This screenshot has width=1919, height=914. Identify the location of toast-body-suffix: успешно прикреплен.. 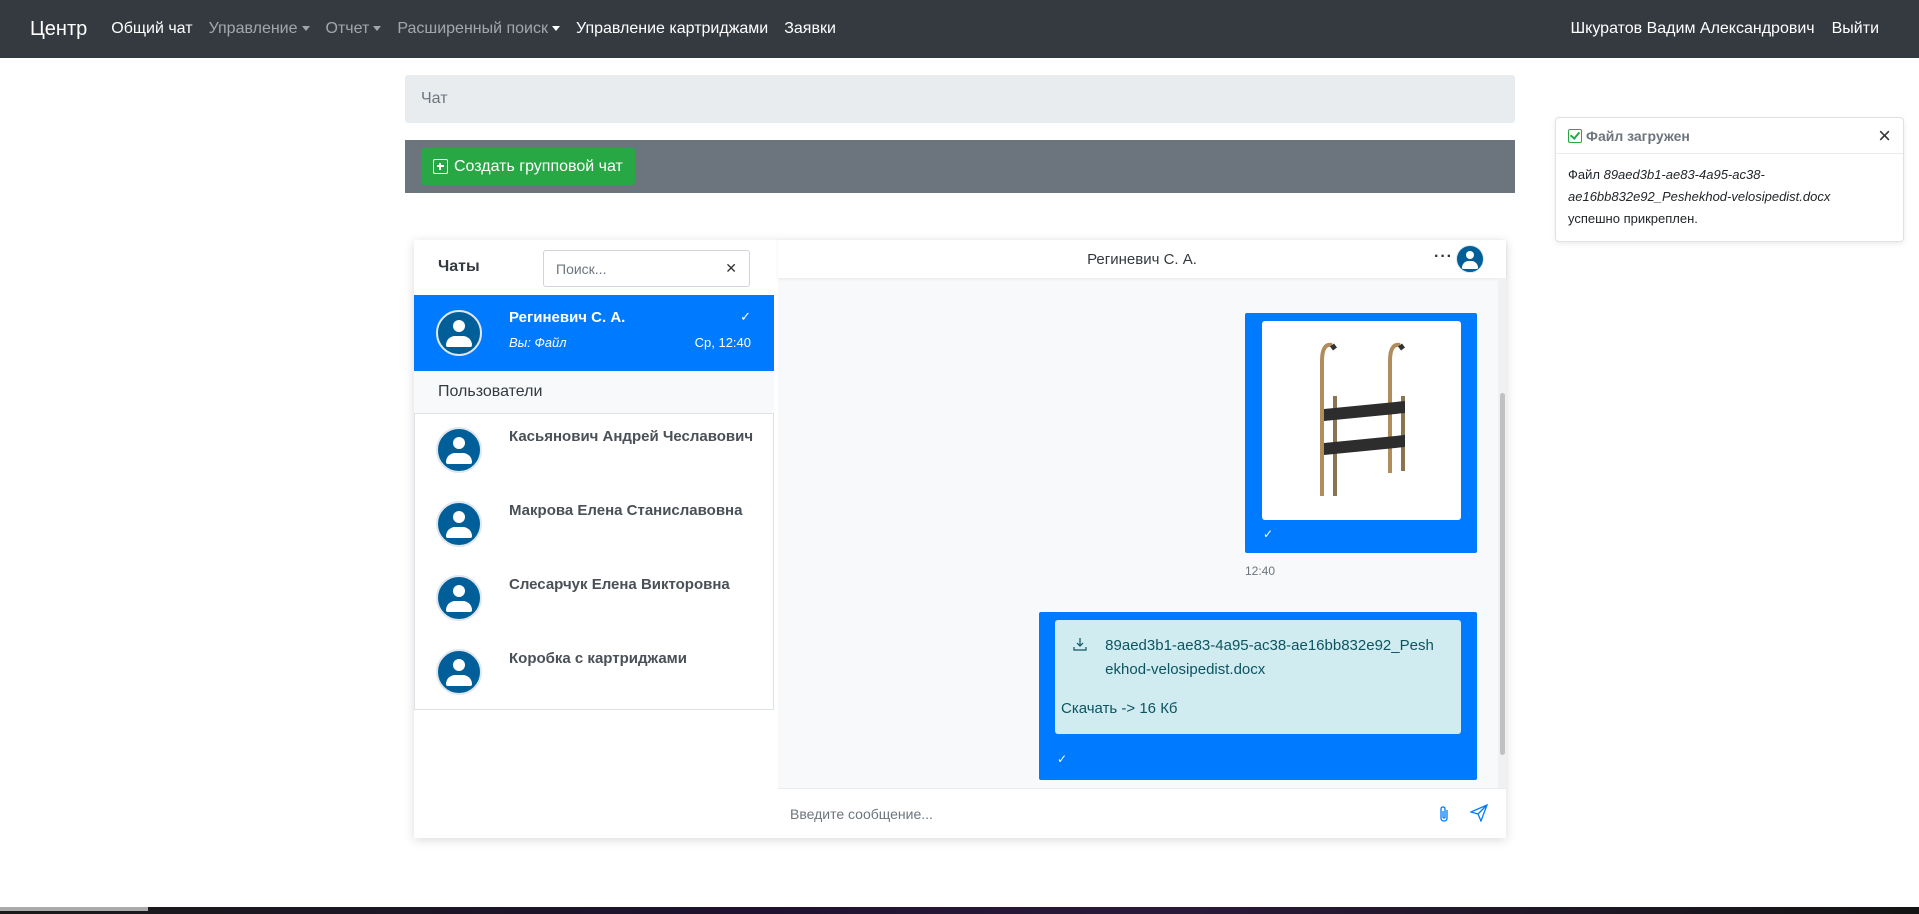
(1633, 218).